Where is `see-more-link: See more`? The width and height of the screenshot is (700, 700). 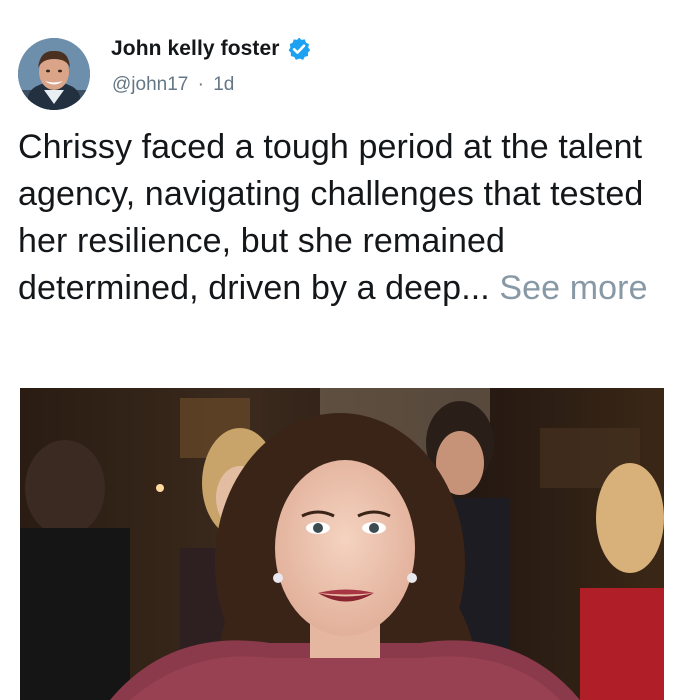
see-more-link: See more is located at coordinates (573, 288).